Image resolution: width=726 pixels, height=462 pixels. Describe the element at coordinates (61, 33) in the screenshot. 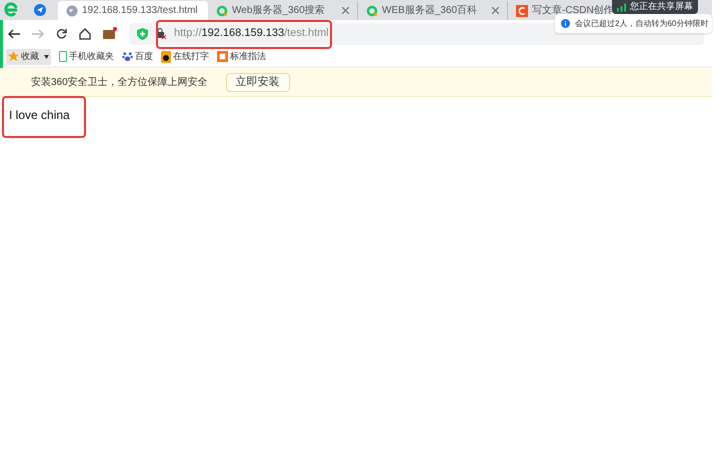

I see `reload-icon` at that location.